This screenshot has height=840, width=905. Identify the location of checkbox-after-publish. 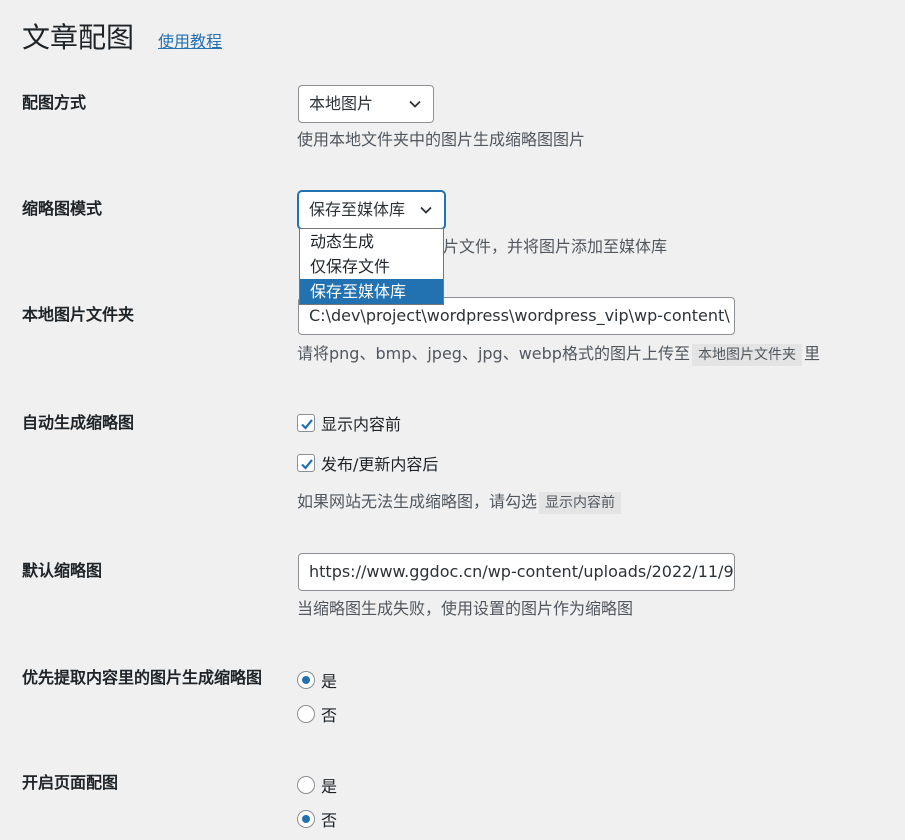
(306, 463).